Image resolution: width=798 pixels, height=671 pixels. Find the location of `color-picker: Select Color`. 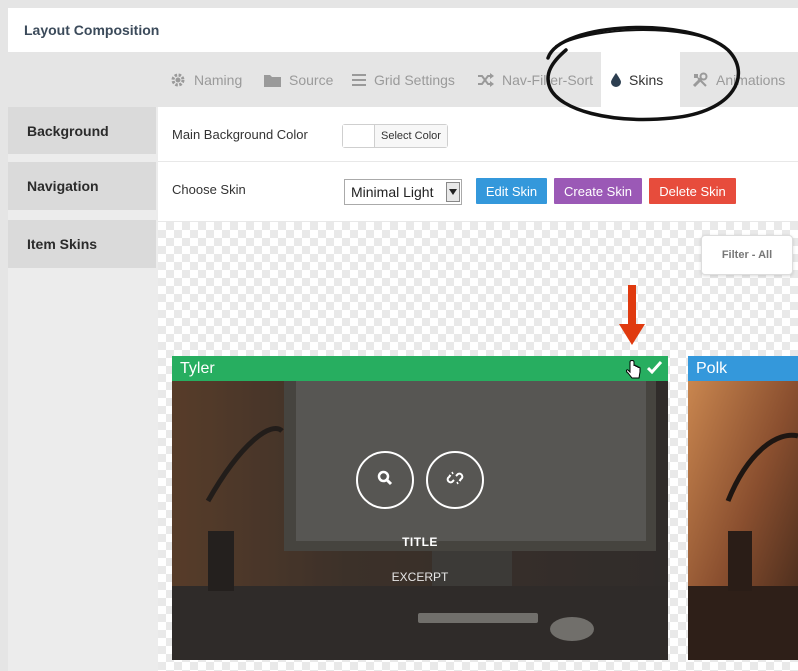

color-picker: Select Color is located at coordinates (395, 136).